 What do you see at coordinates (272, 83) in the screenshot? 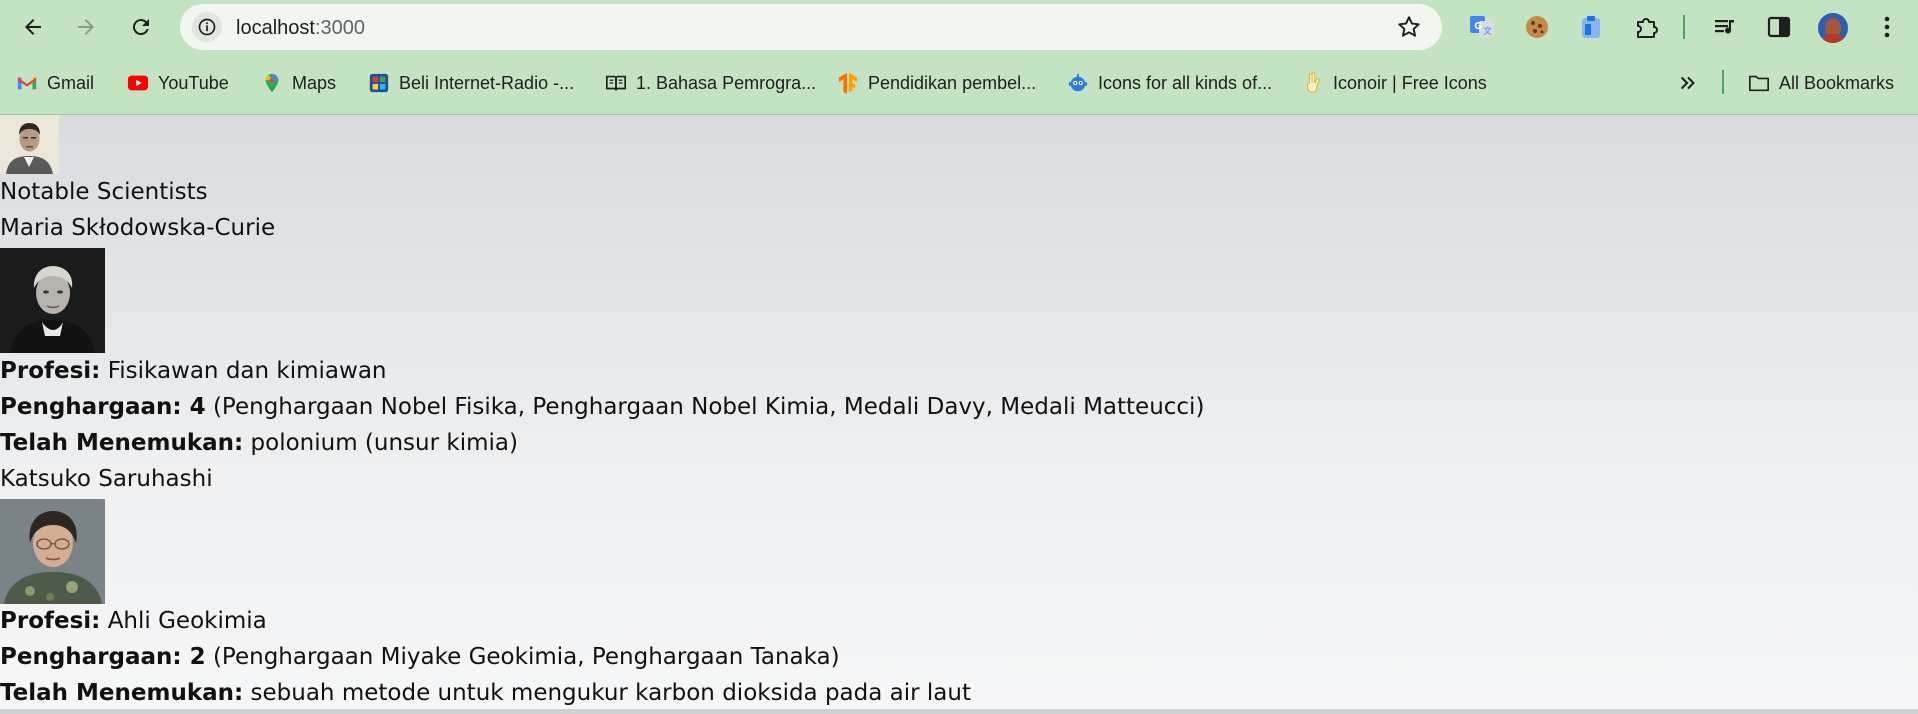
I see `maps-icon` at bounding box center [272, 83].